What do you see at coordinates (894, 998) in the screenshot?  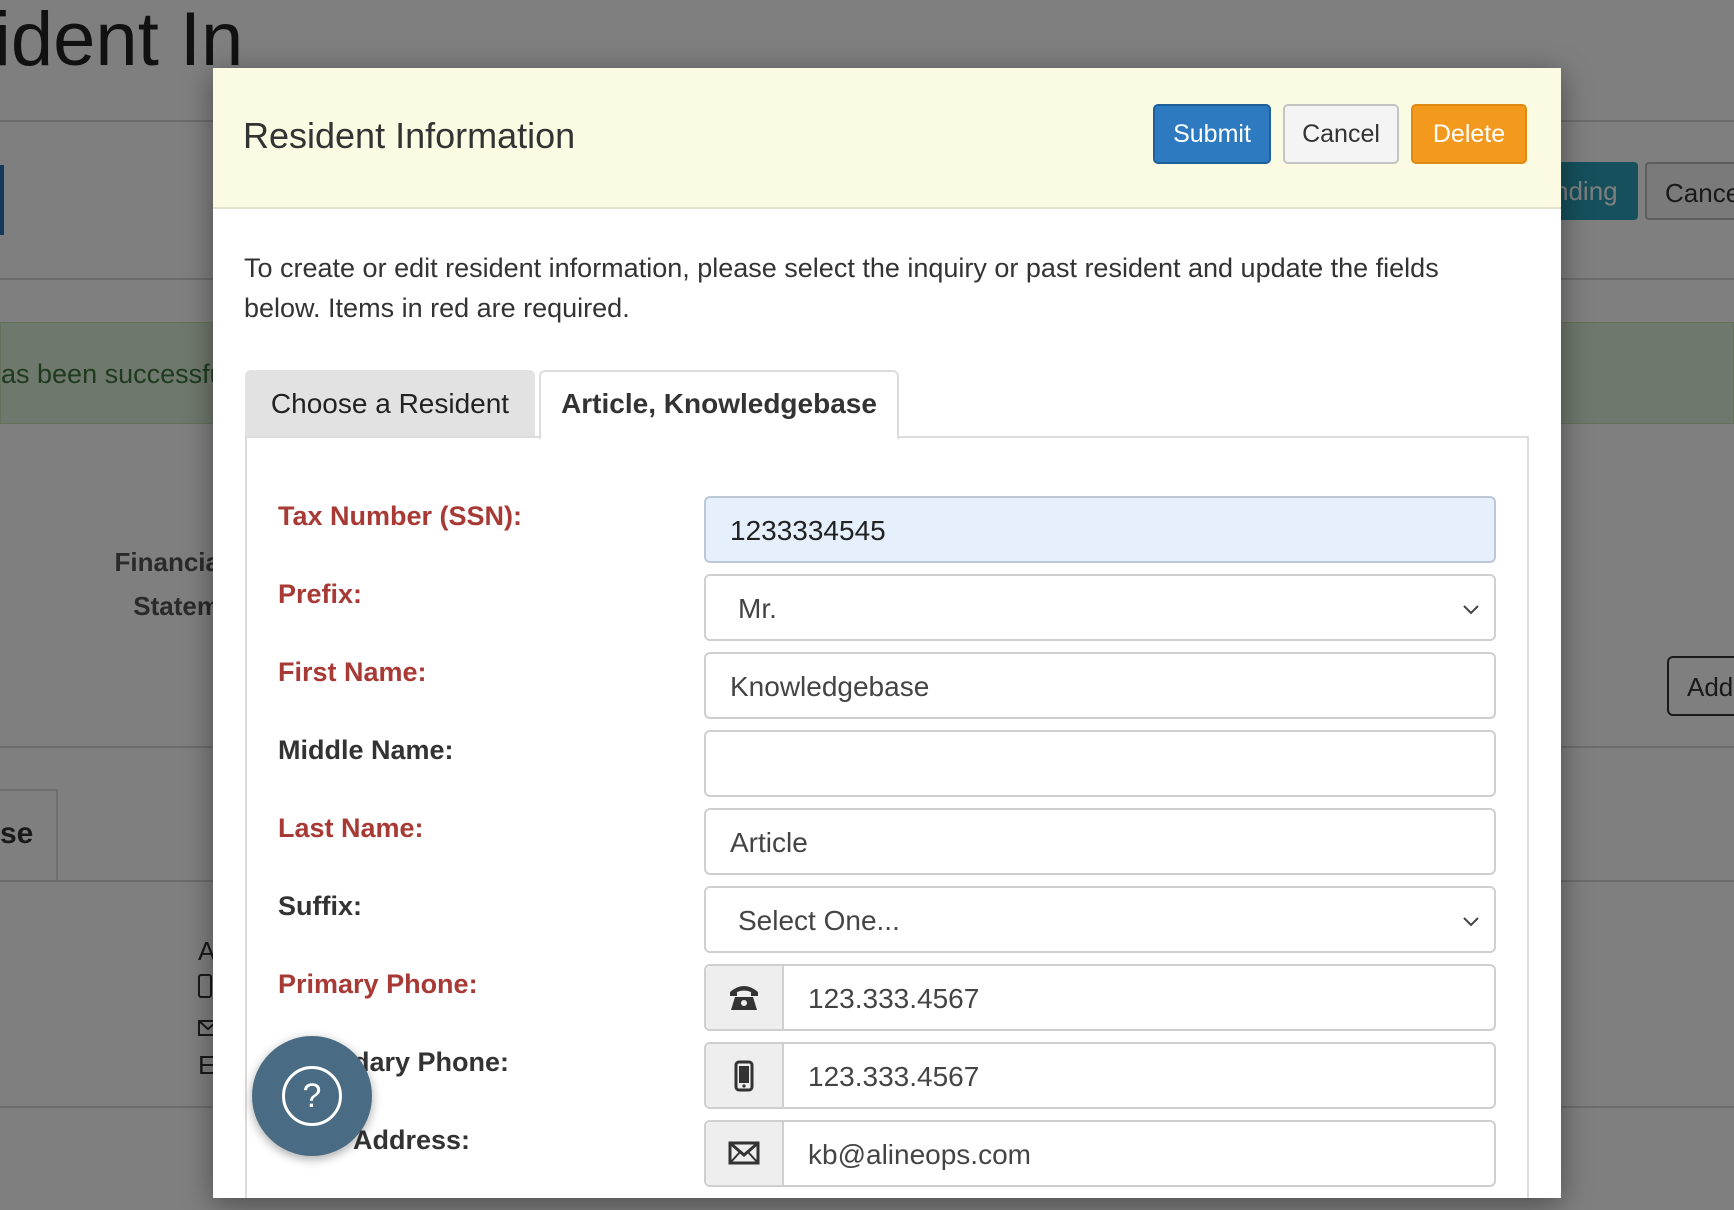 I see `primary-phone-value: 123.333.4567` at bounding box center [894, 998].